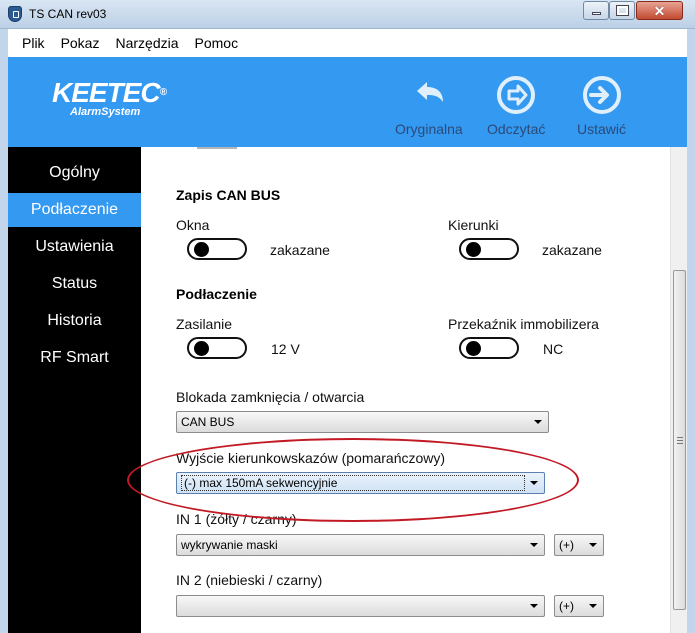 This screenshot has width=695, height=633. Describe the element at coordinates (236, 519) in the screenshot. I see `in1-label: IN 1 (żółty / czarny)` at that location.